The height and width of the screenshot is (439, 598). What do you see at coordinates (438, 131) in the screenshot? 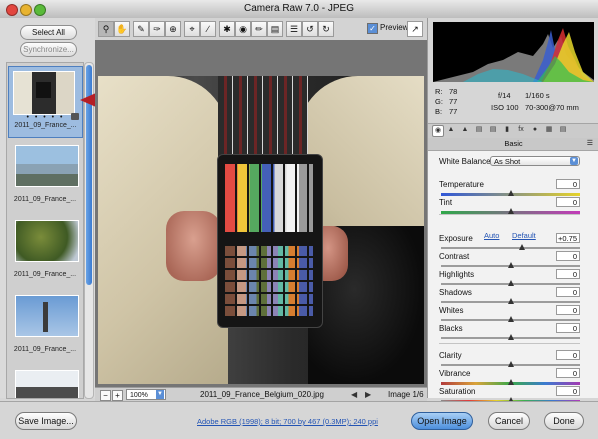
I see `tab-basic: ◉` at bounding box center [438, 131].